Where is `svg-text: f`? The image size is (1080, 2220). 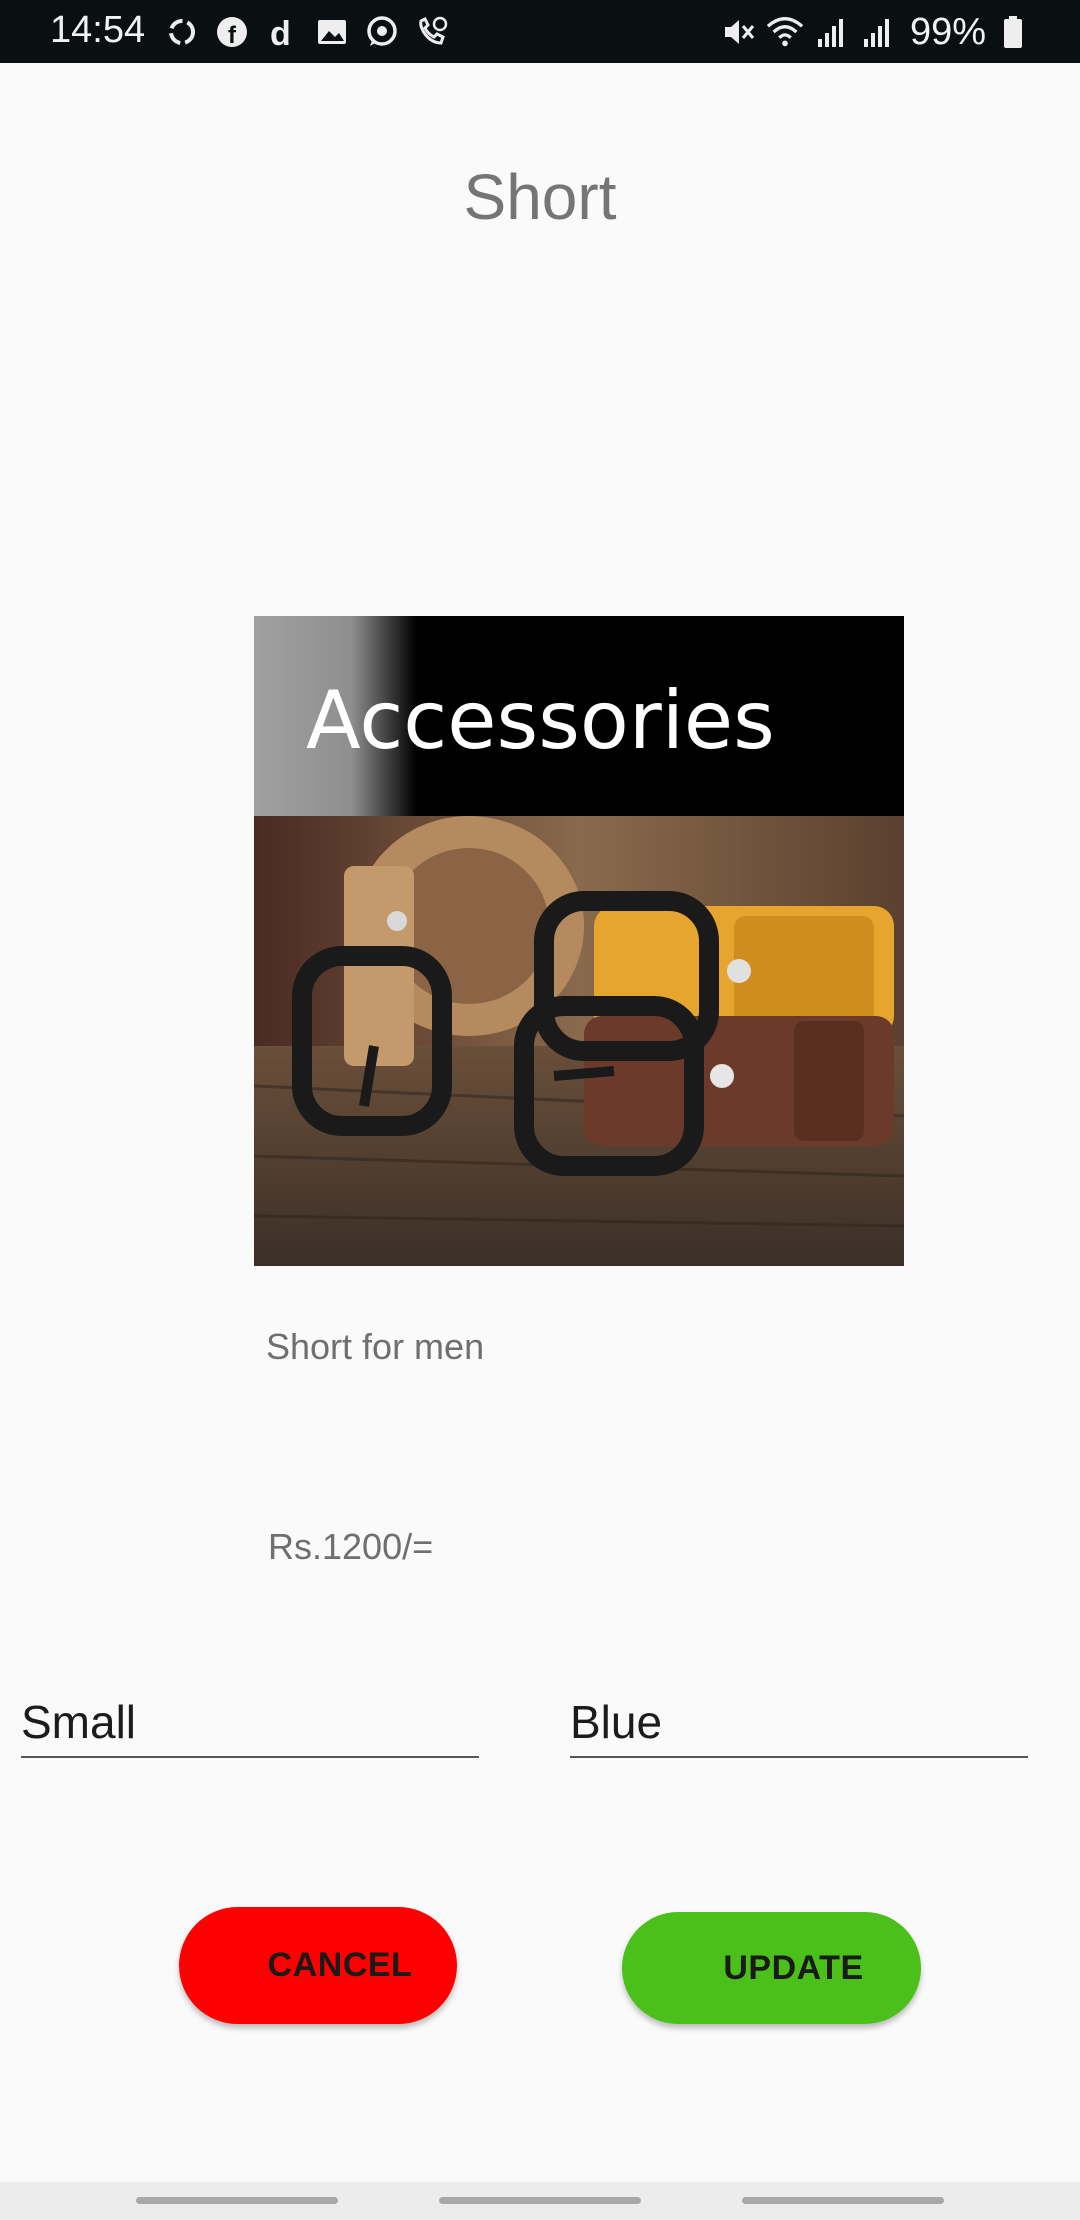 svg-text: f is located at coordinates (232, 35).